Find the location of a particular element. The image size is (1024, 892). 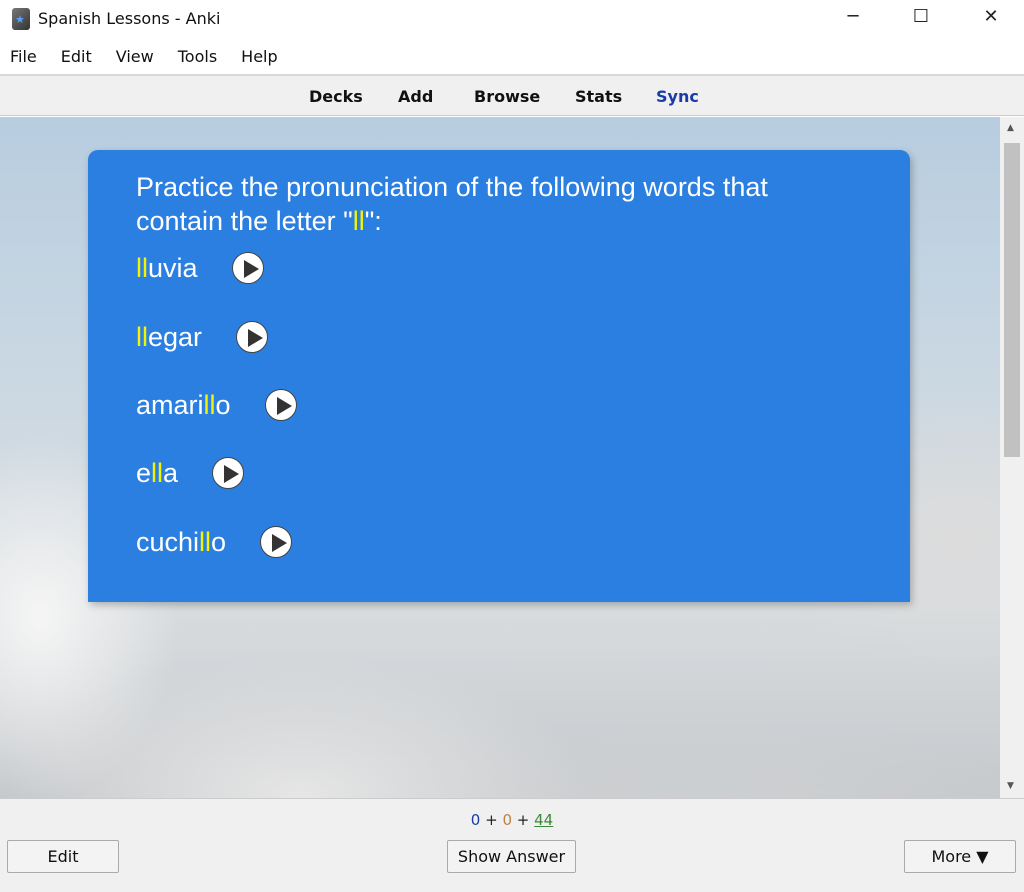

menu-edit: Edit is located at coordinates (76, 57).